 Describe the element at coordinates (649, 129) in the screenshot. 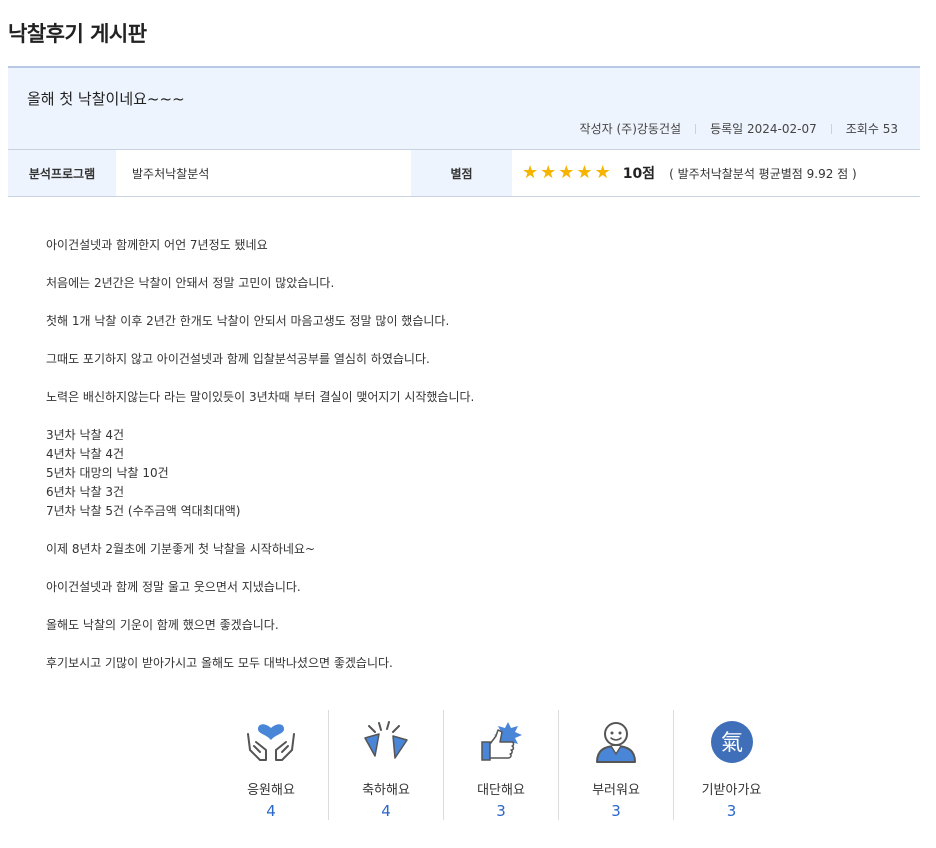

I see `author-value: (주)강동건설` at that location.